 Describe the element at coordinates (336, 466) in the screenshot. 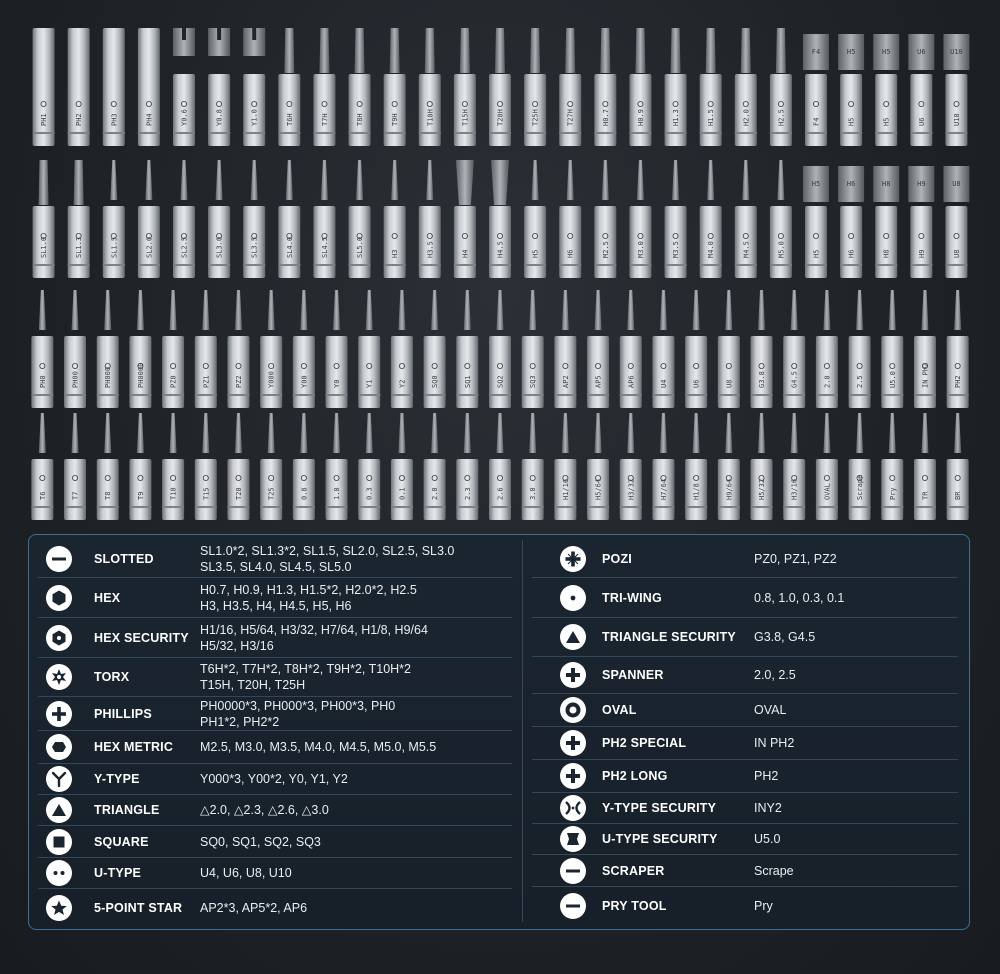

I see `driver-bit: 1.0` at that location.